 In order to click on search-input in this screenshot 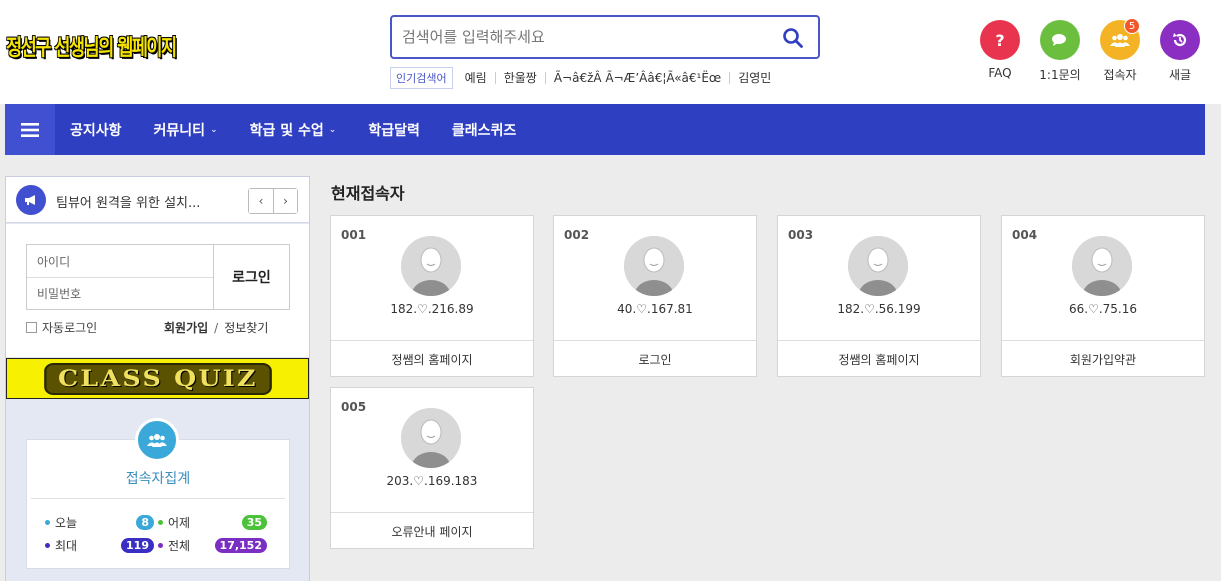, I will do `click(582, 37)`.